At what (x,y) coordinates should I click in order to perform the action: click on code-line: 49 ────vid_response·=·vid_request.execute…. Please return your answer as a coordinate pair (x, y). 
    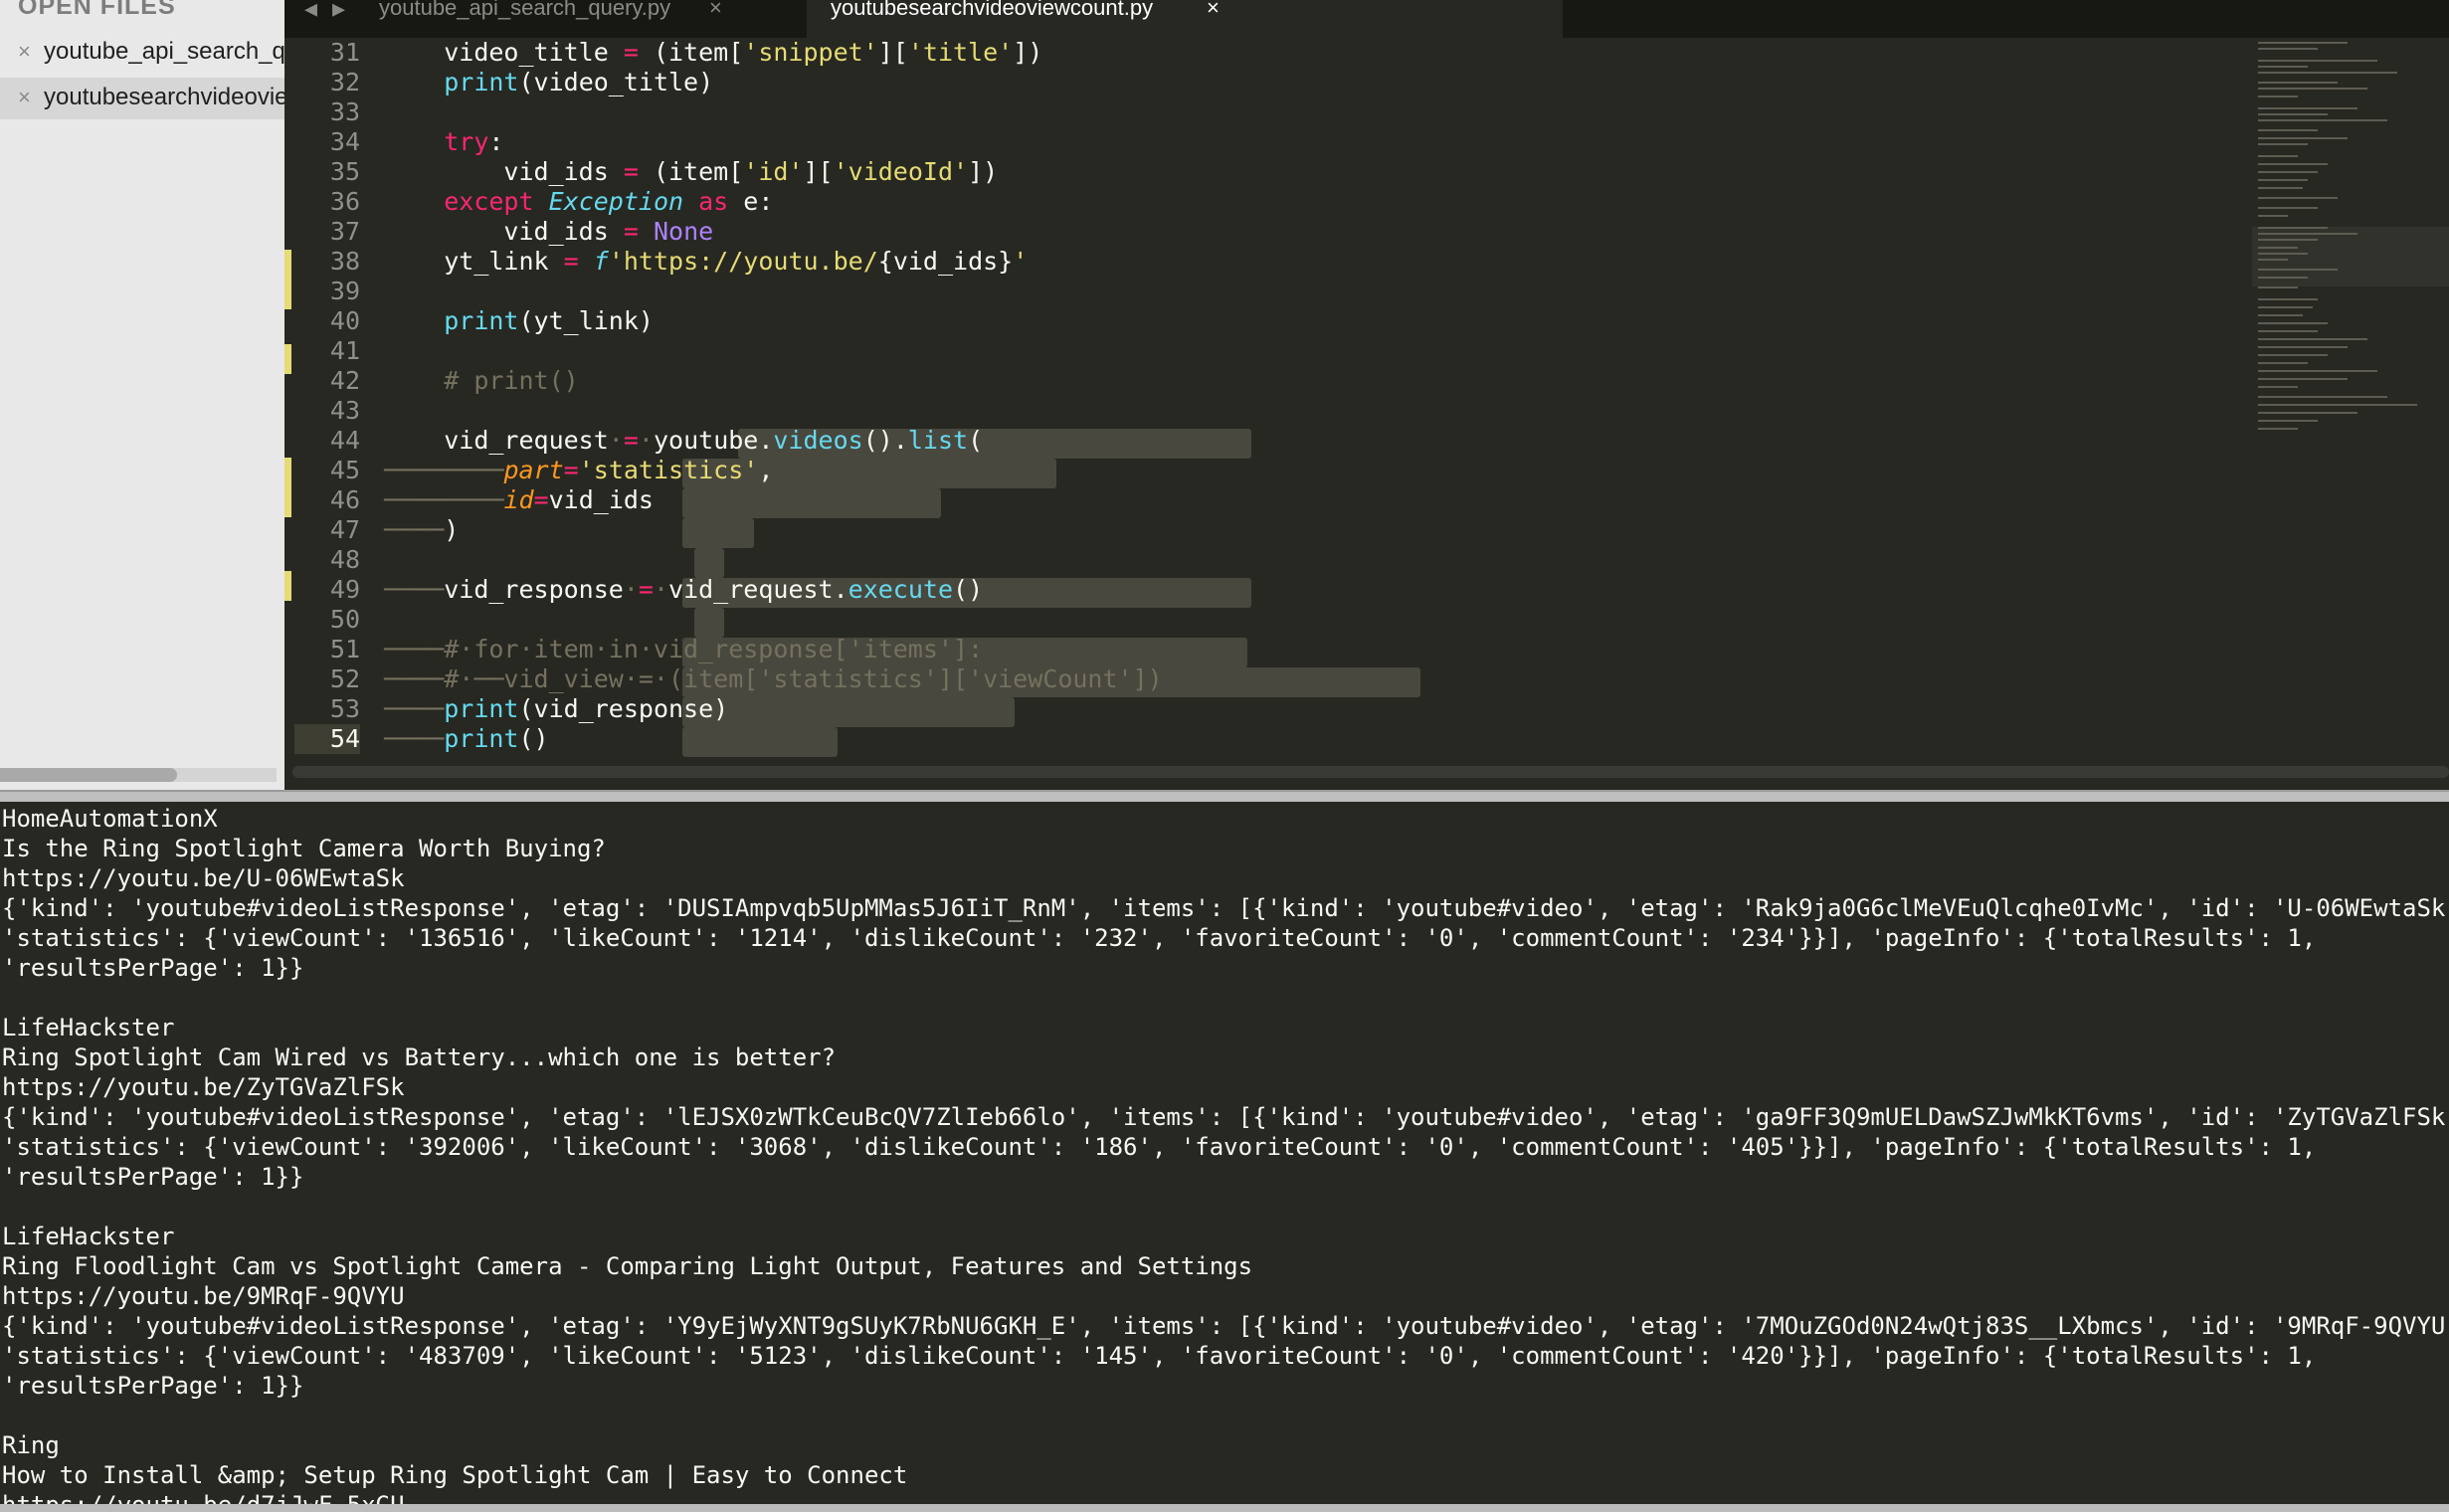
    Looking at the image, I should click on (1259, 590).